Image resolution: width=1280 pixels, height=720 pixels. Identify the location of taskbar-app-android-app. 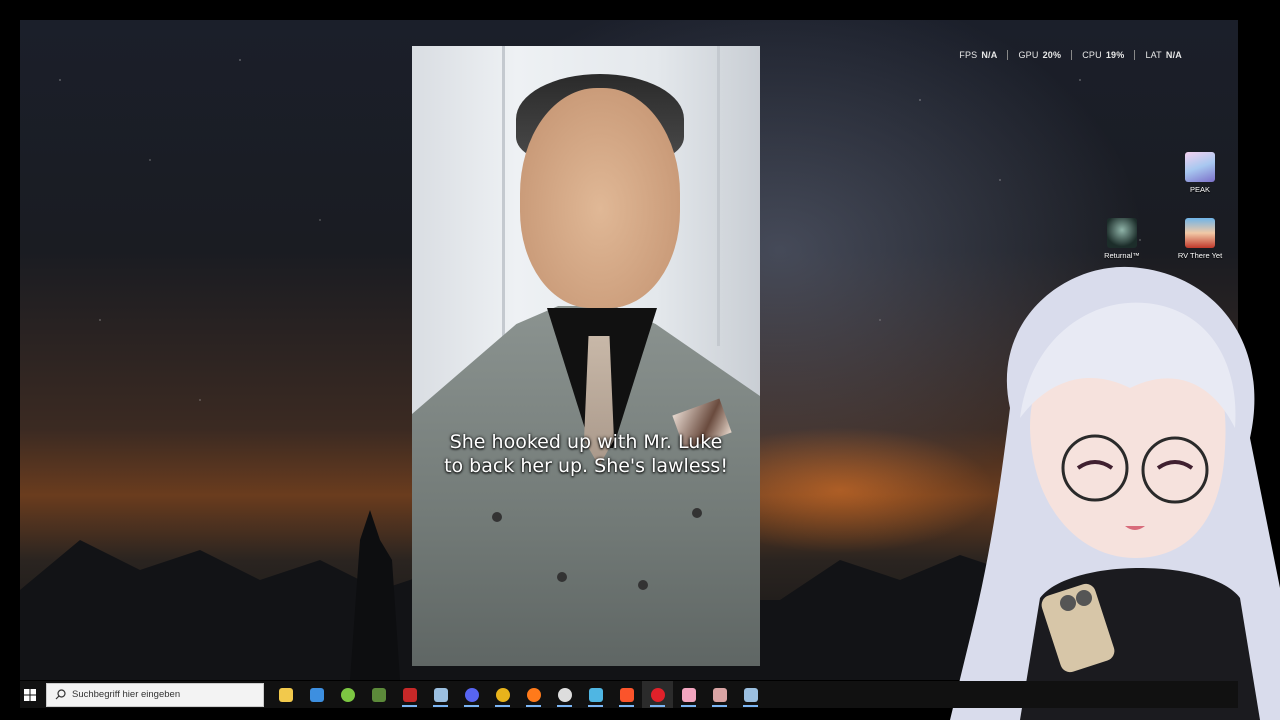
(347, 694).